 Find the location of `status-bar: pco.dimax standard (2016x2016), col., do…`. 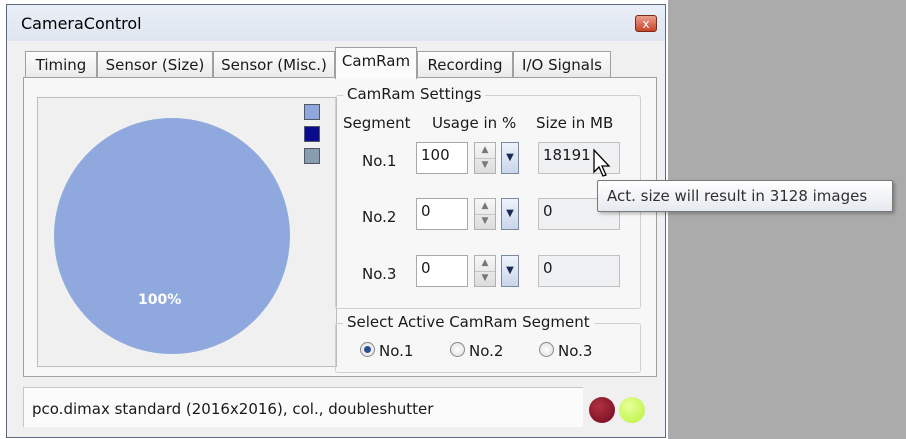

status-bar: pco.dimax standard (2016x2016), col., do… is located at coordinates (303, 407).